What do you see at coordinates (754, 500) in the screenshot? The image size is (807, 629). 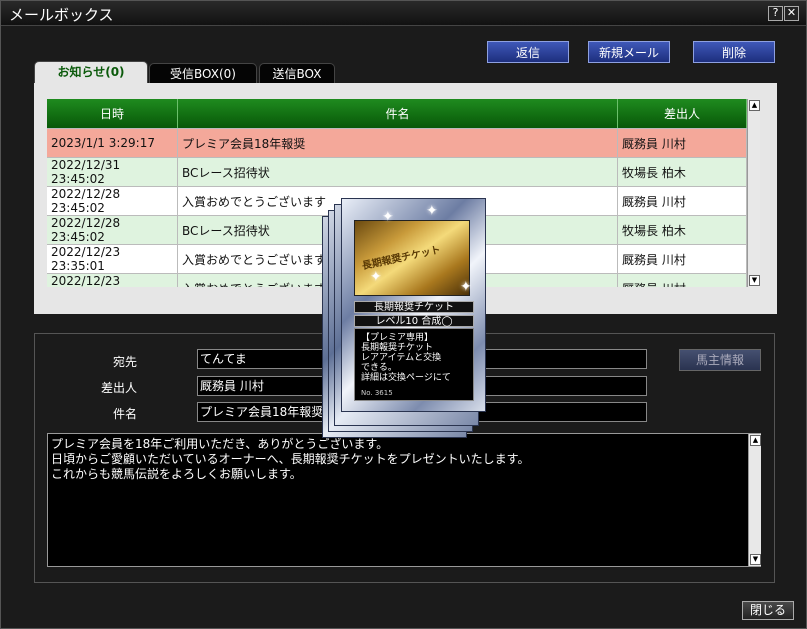 I see `body-scrollbar: ▲ ▼` at bounding box center [754, 500].